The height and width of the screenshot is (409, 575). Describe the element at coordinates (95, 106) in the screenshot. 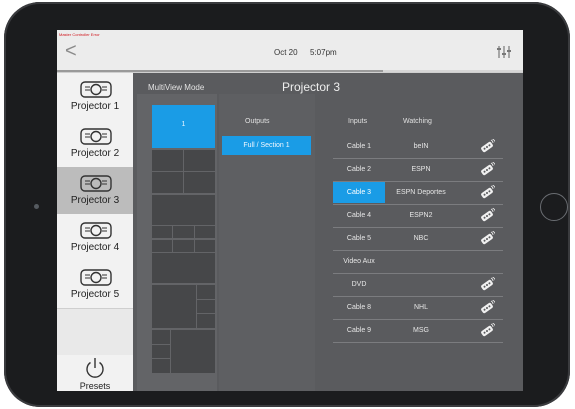

I see `sidebar-item-label: Projector 1` at that location.